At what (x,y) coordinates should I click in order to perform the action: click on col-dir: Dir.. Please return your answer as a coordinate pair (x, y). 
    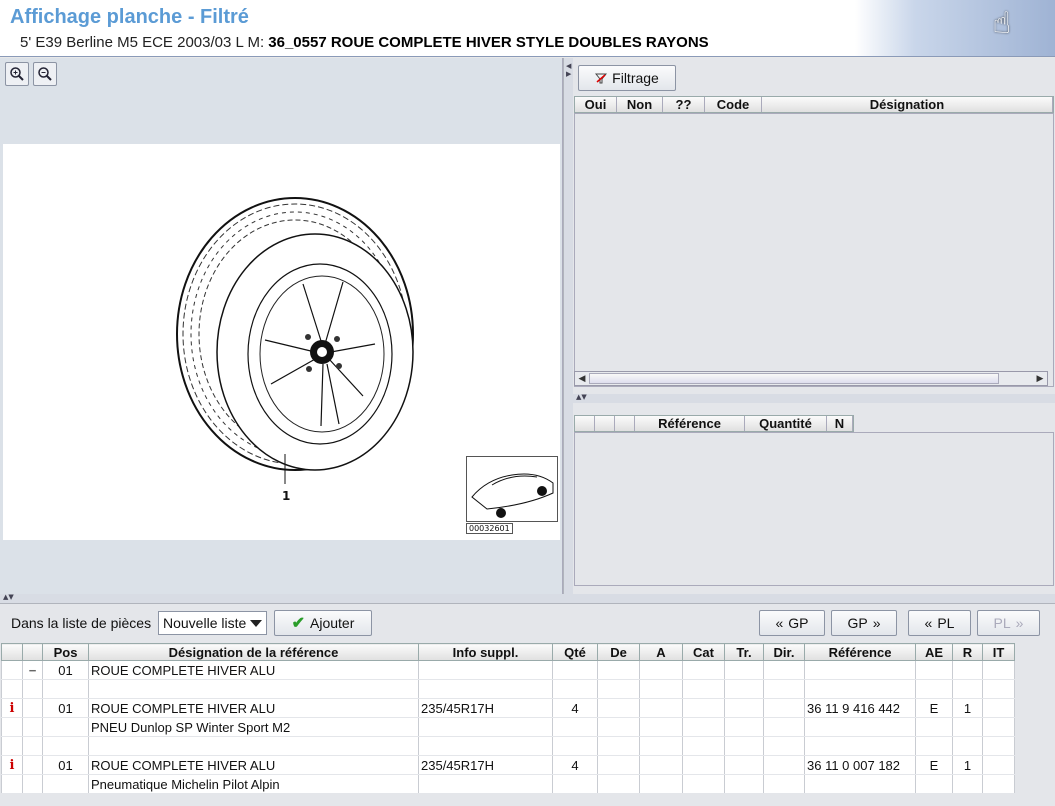
    Looking at the image, I should click on (784, 652).